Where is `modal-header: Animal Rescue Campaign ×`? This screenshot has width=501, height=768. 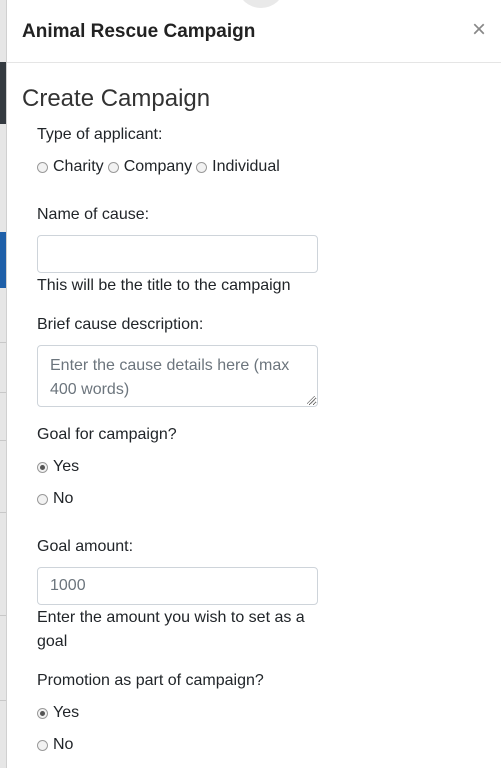 modal-header: Animal Rescue Campaign × is located at coordinates (254, 31).